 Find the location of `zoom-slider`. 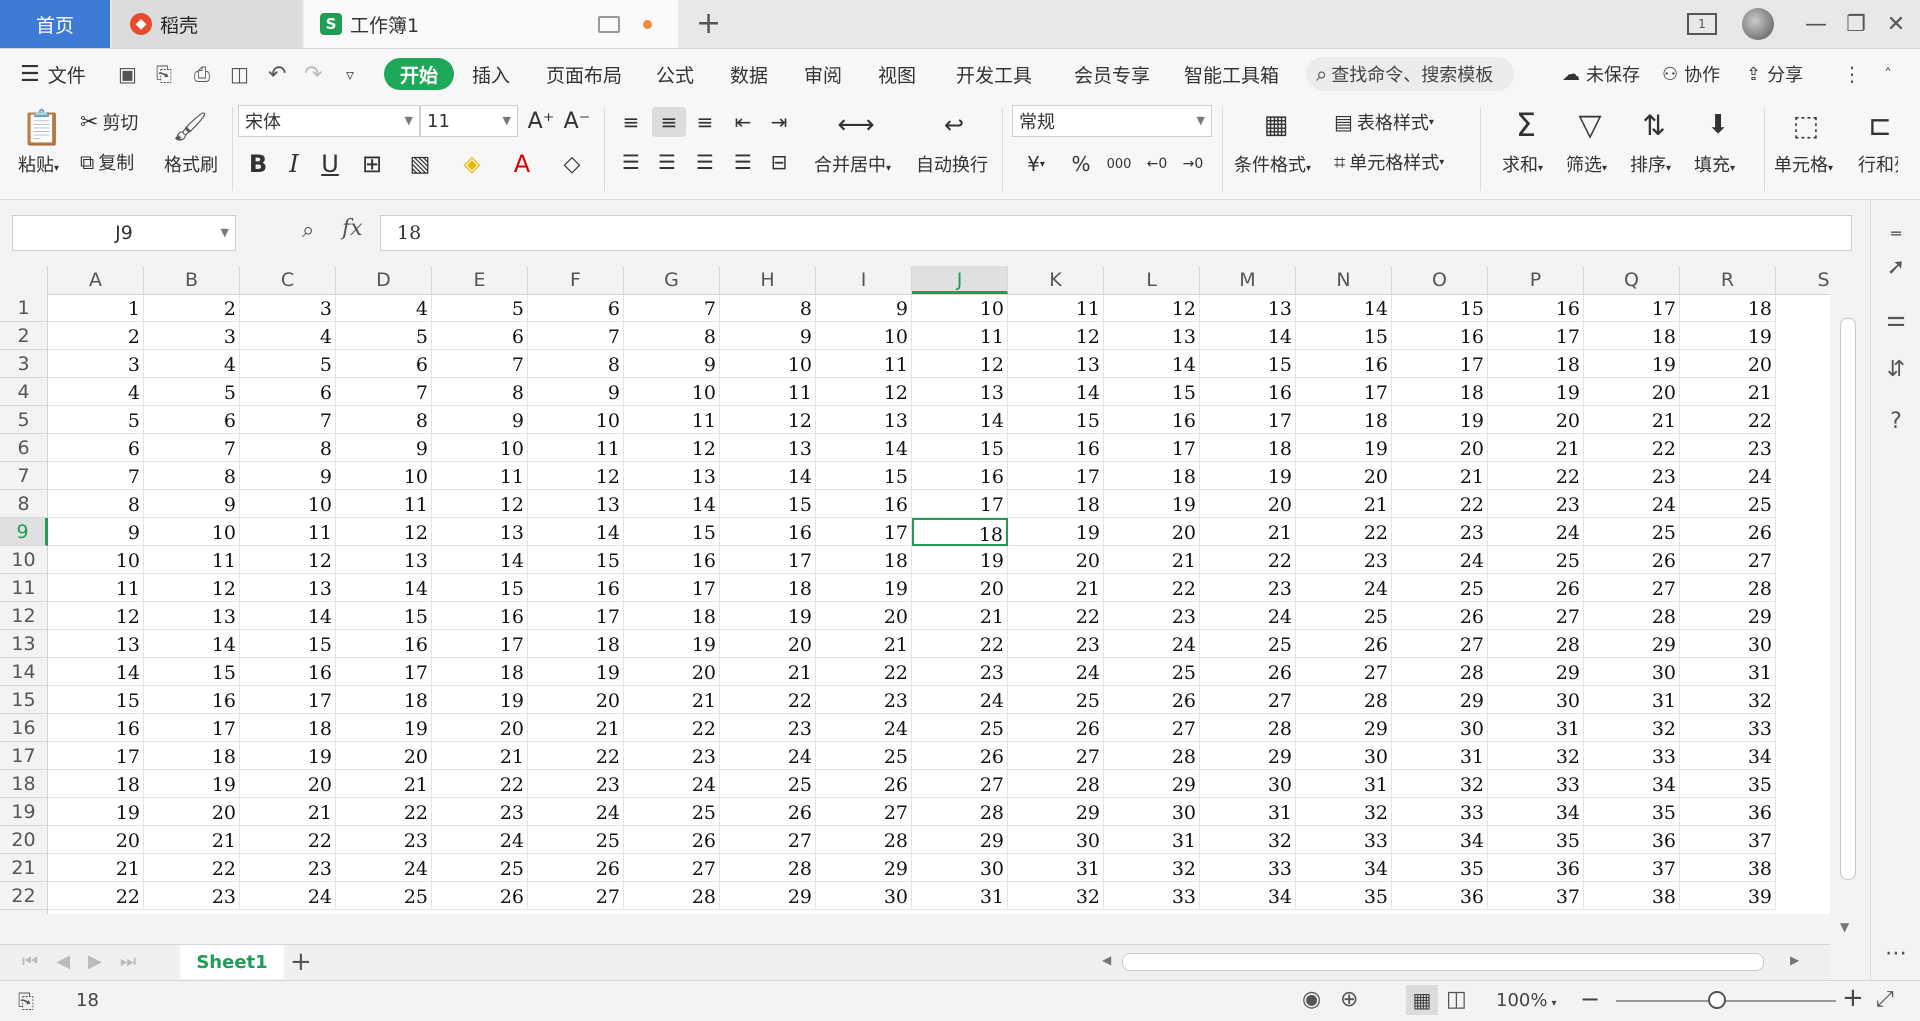

zoom-slider is located at coordinates (1726, 1001).